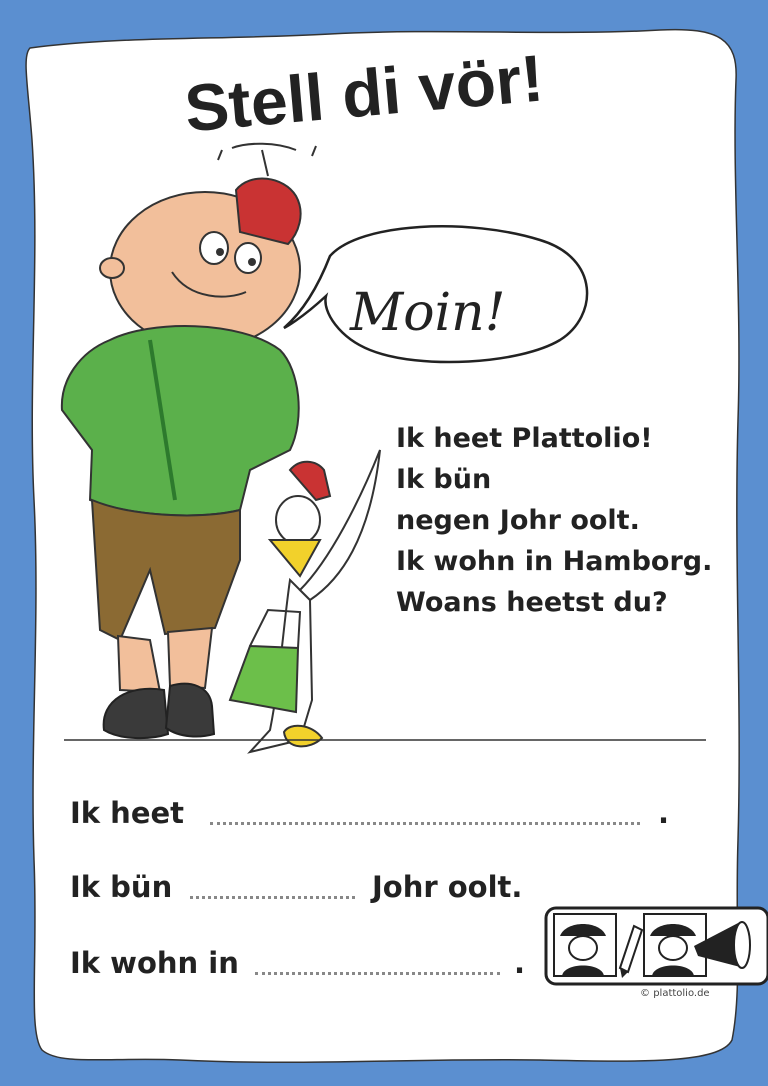  What do you see at coordinates (180, 421) in the screenshot?
I see `jacket` at bounding box center [180, 421].